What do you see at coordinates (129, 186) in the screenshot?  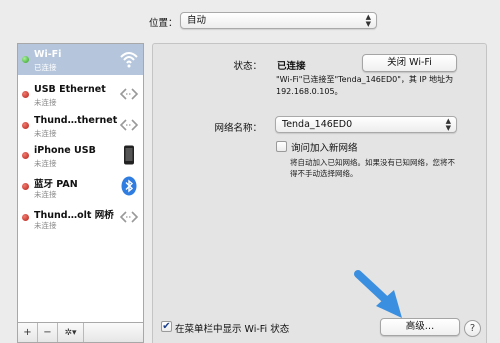 I see `bluetooth-icon` at bounding box center [129, 186].